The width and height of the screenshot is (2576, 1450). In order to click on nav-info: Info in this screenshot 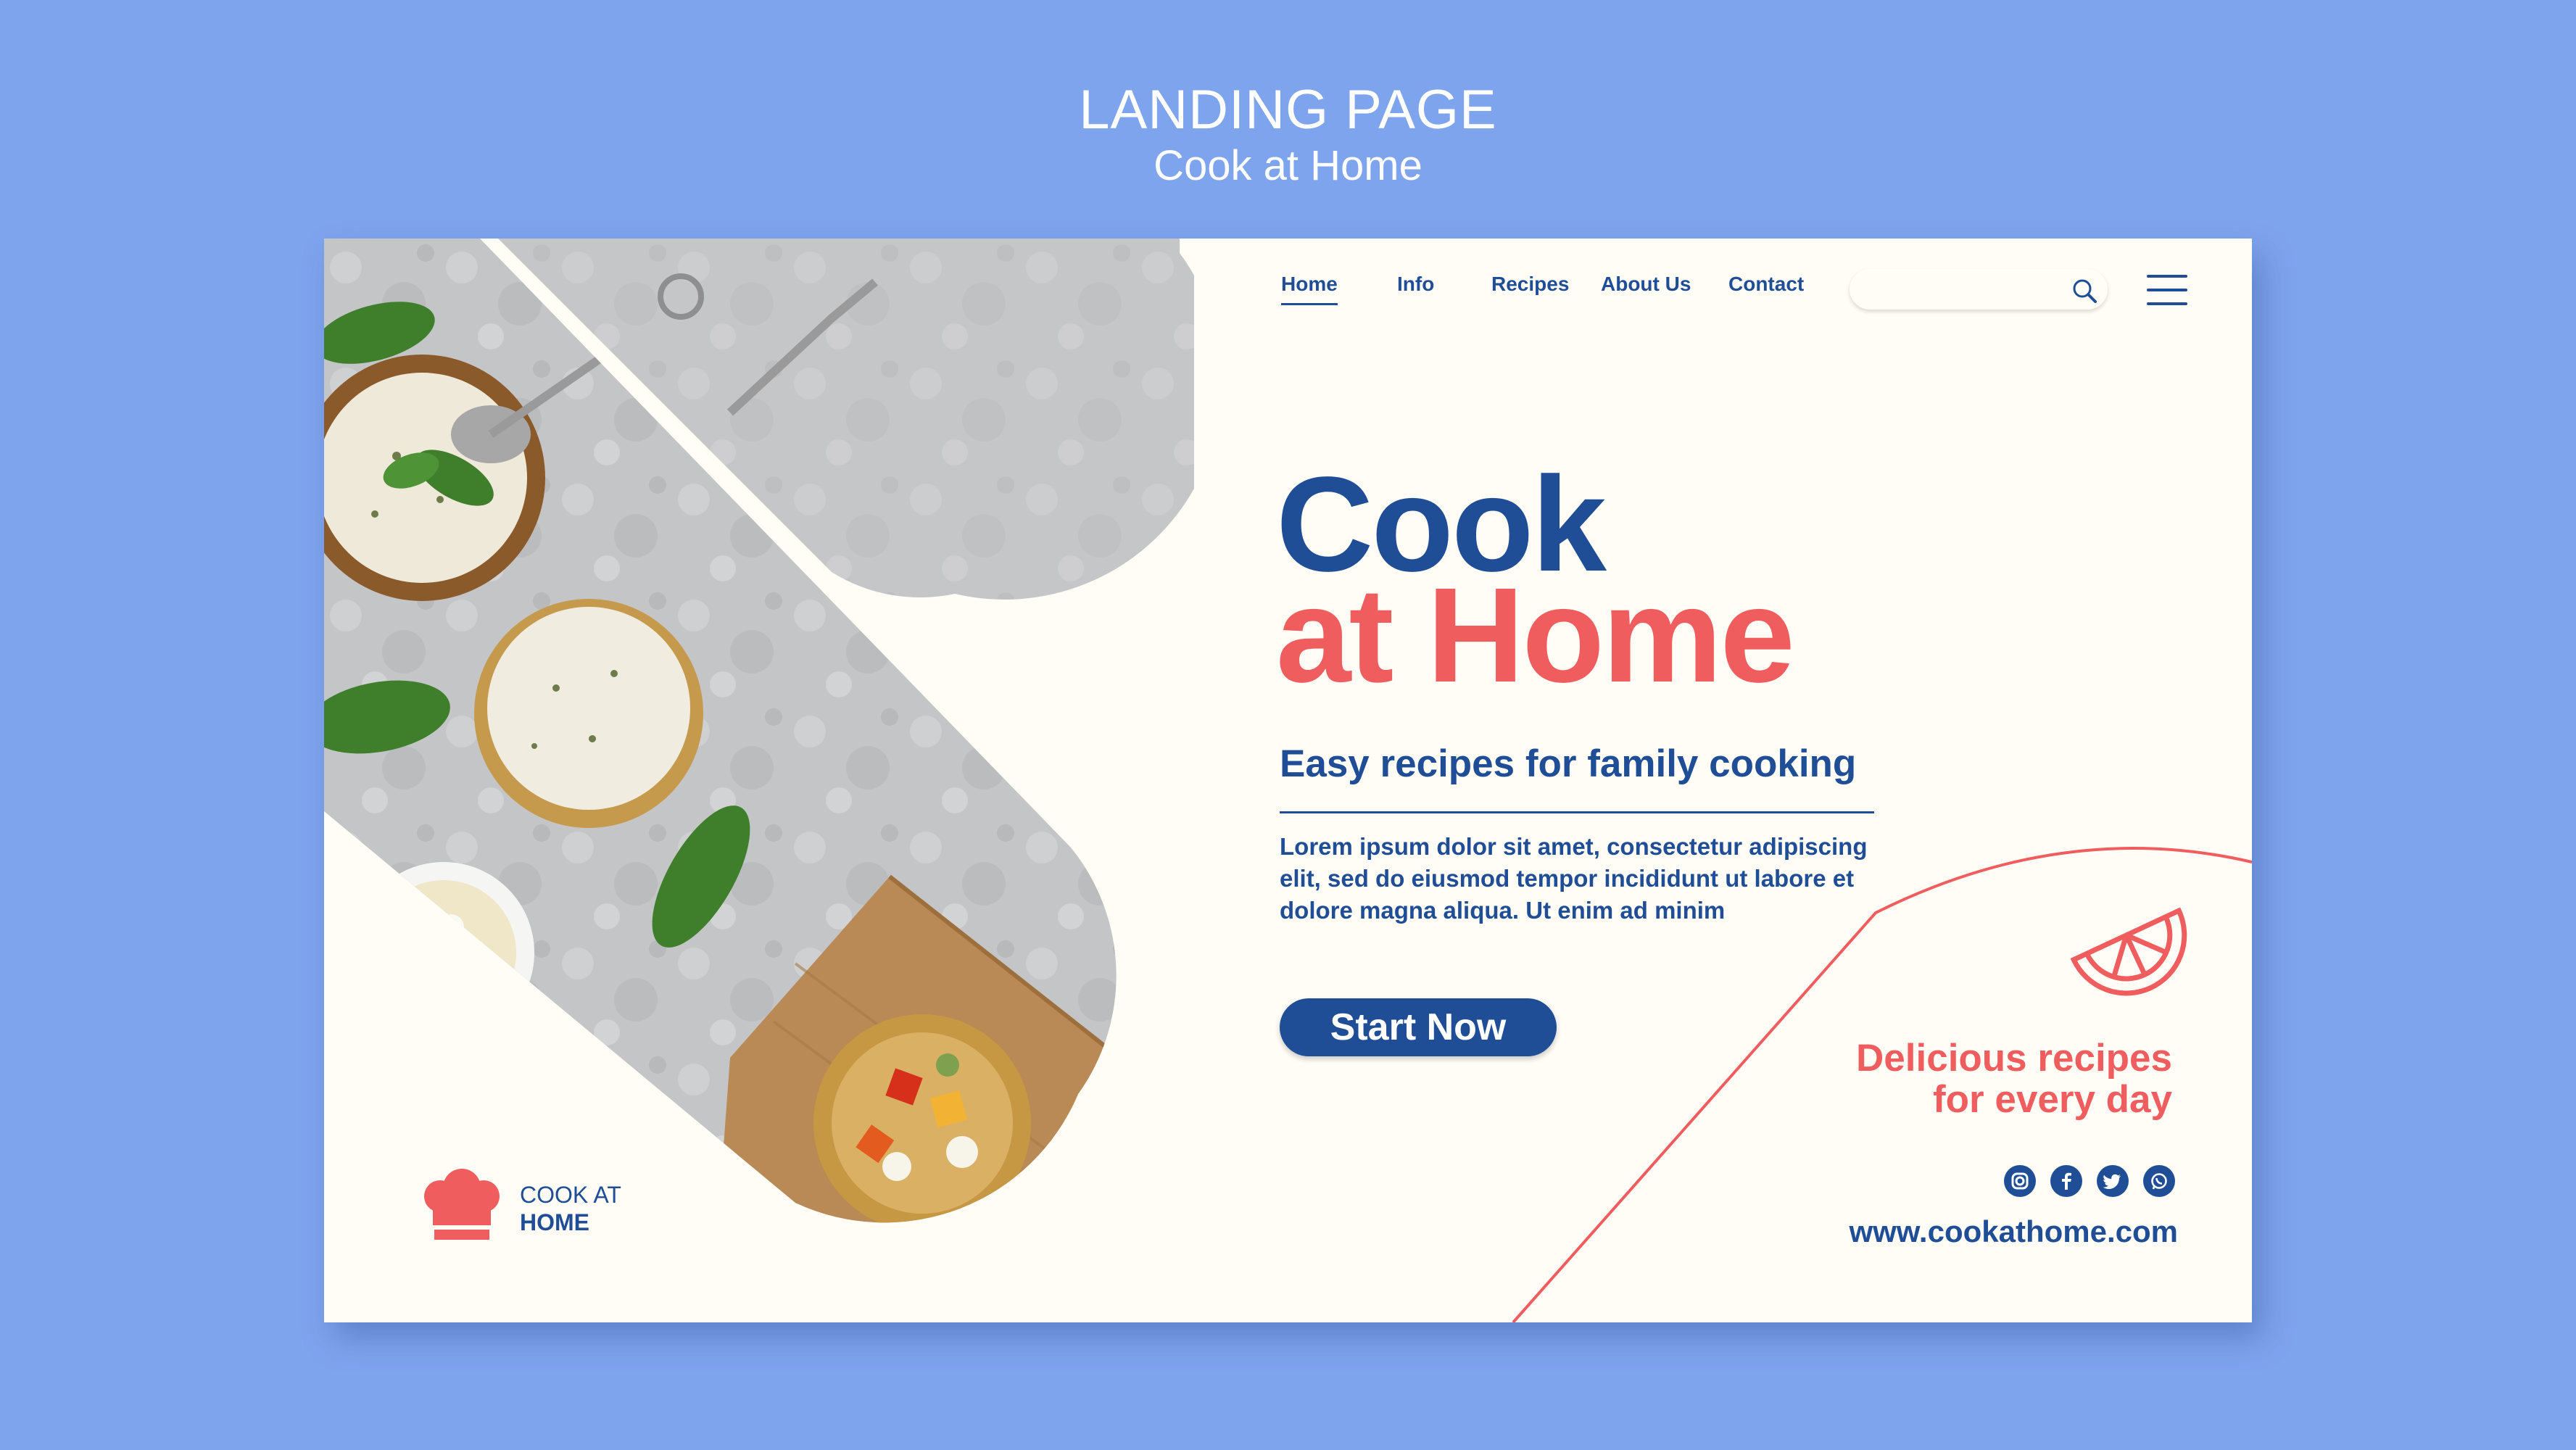, I will do `click(1415, 284)`.